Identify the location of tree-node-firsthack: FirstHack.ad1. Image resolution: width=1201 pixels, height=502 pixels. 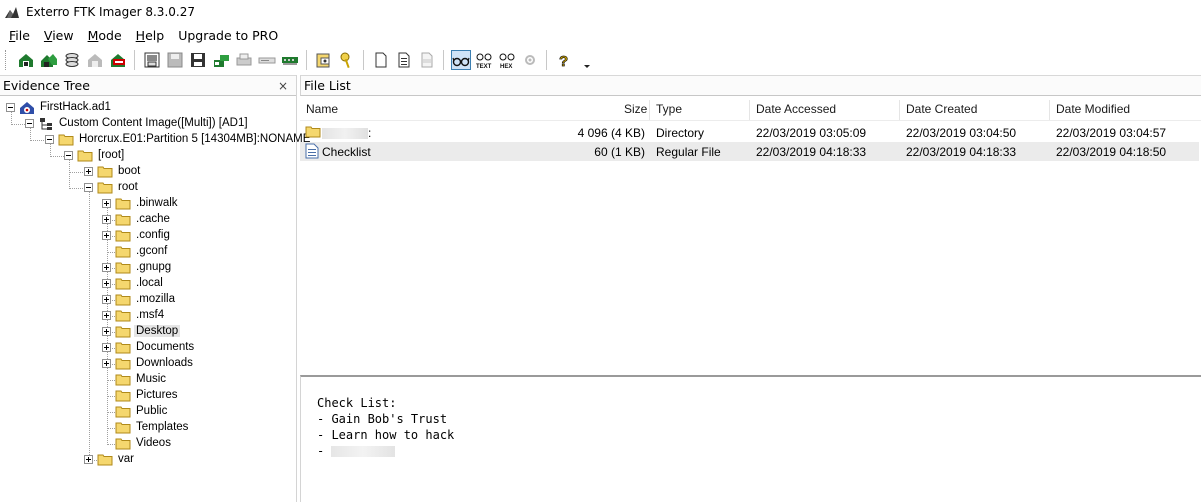
(59, 107).